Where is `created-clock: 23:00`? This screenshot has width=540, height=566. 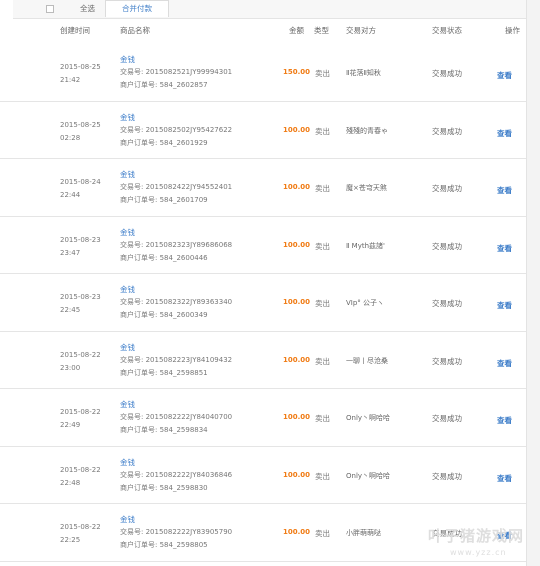 created-clock: 23:00 is located at coordinates (70, 367).